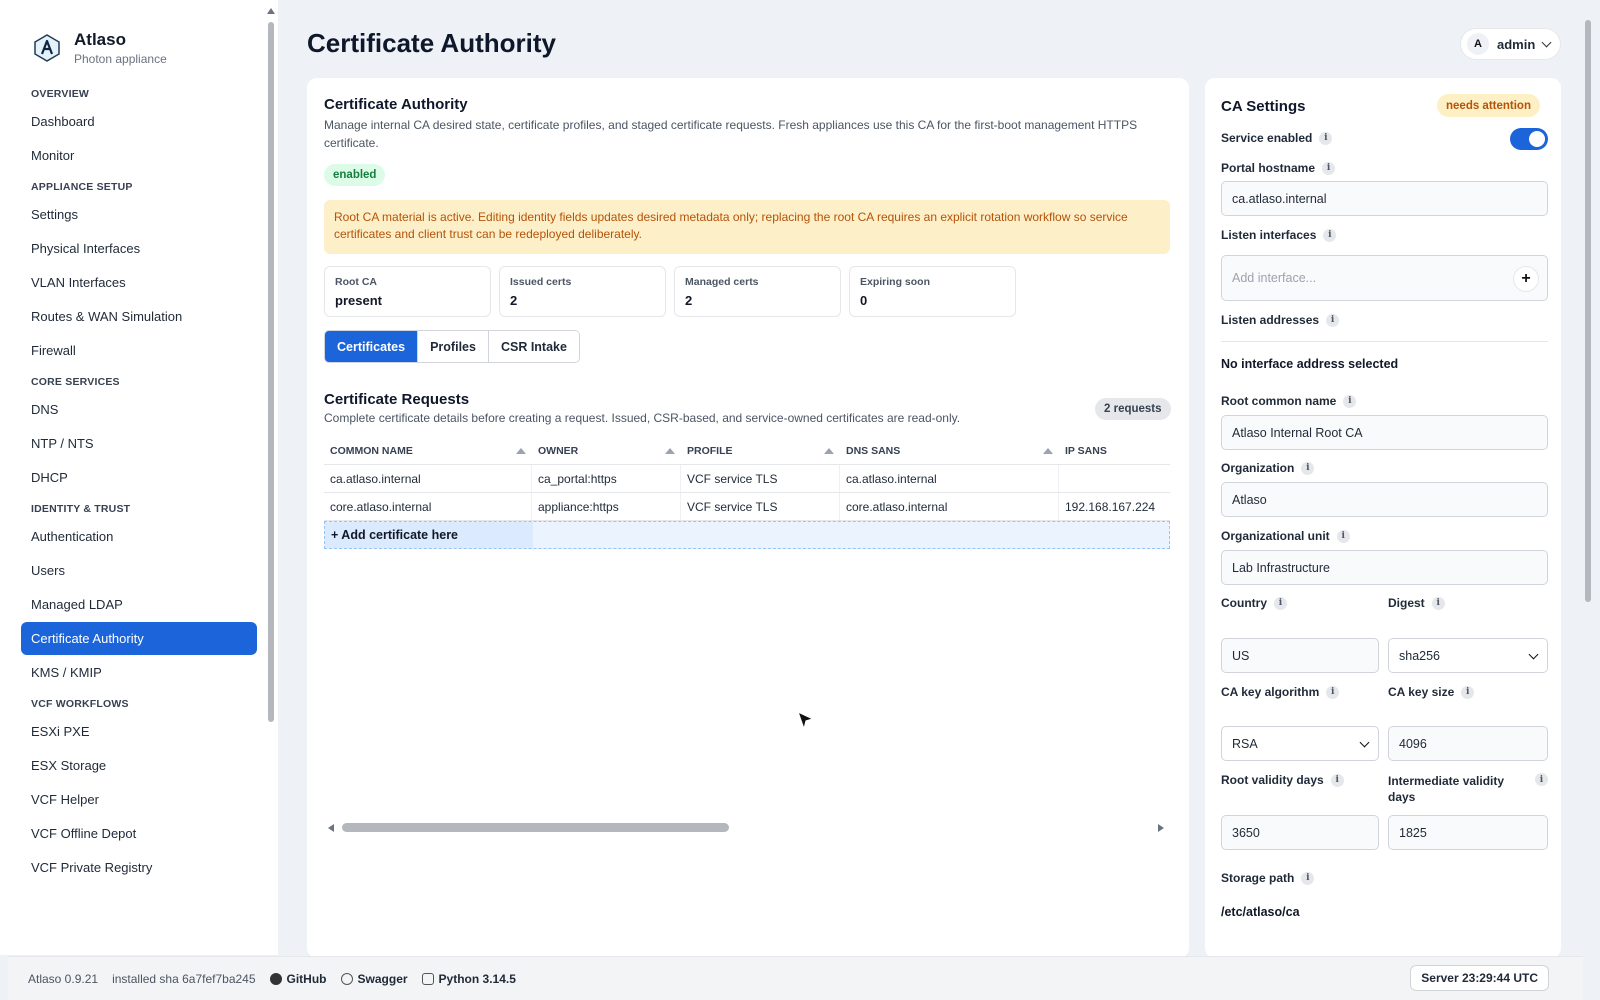  Describe the element at coordinates (1384, 432) in the screenshot. I see `root-common-name-input: Atlaso Internal Root CA` at that location.